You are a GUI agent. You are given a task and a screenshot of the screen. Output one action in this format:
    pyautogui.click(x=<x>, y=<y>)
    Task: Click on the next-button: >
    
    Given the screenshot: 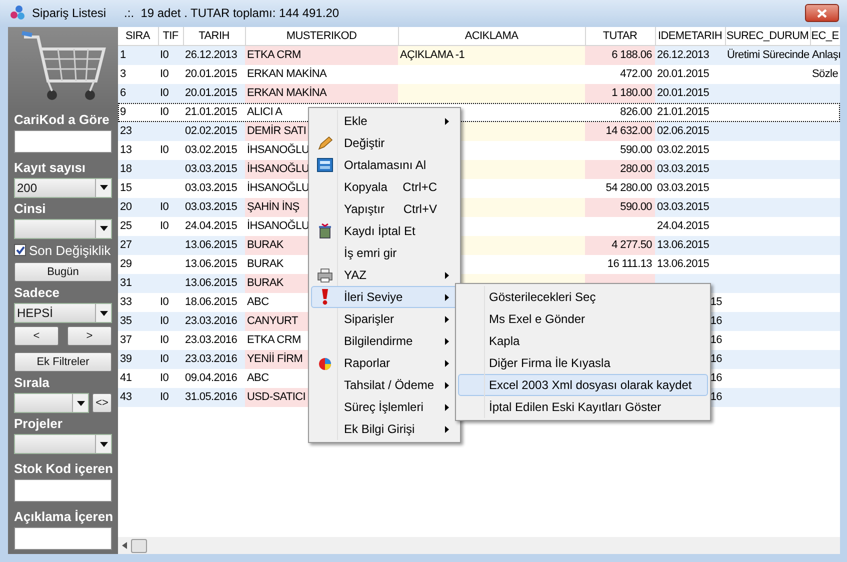 What is the action you would take?
    pyautogui.click(x=89, y=336)
    